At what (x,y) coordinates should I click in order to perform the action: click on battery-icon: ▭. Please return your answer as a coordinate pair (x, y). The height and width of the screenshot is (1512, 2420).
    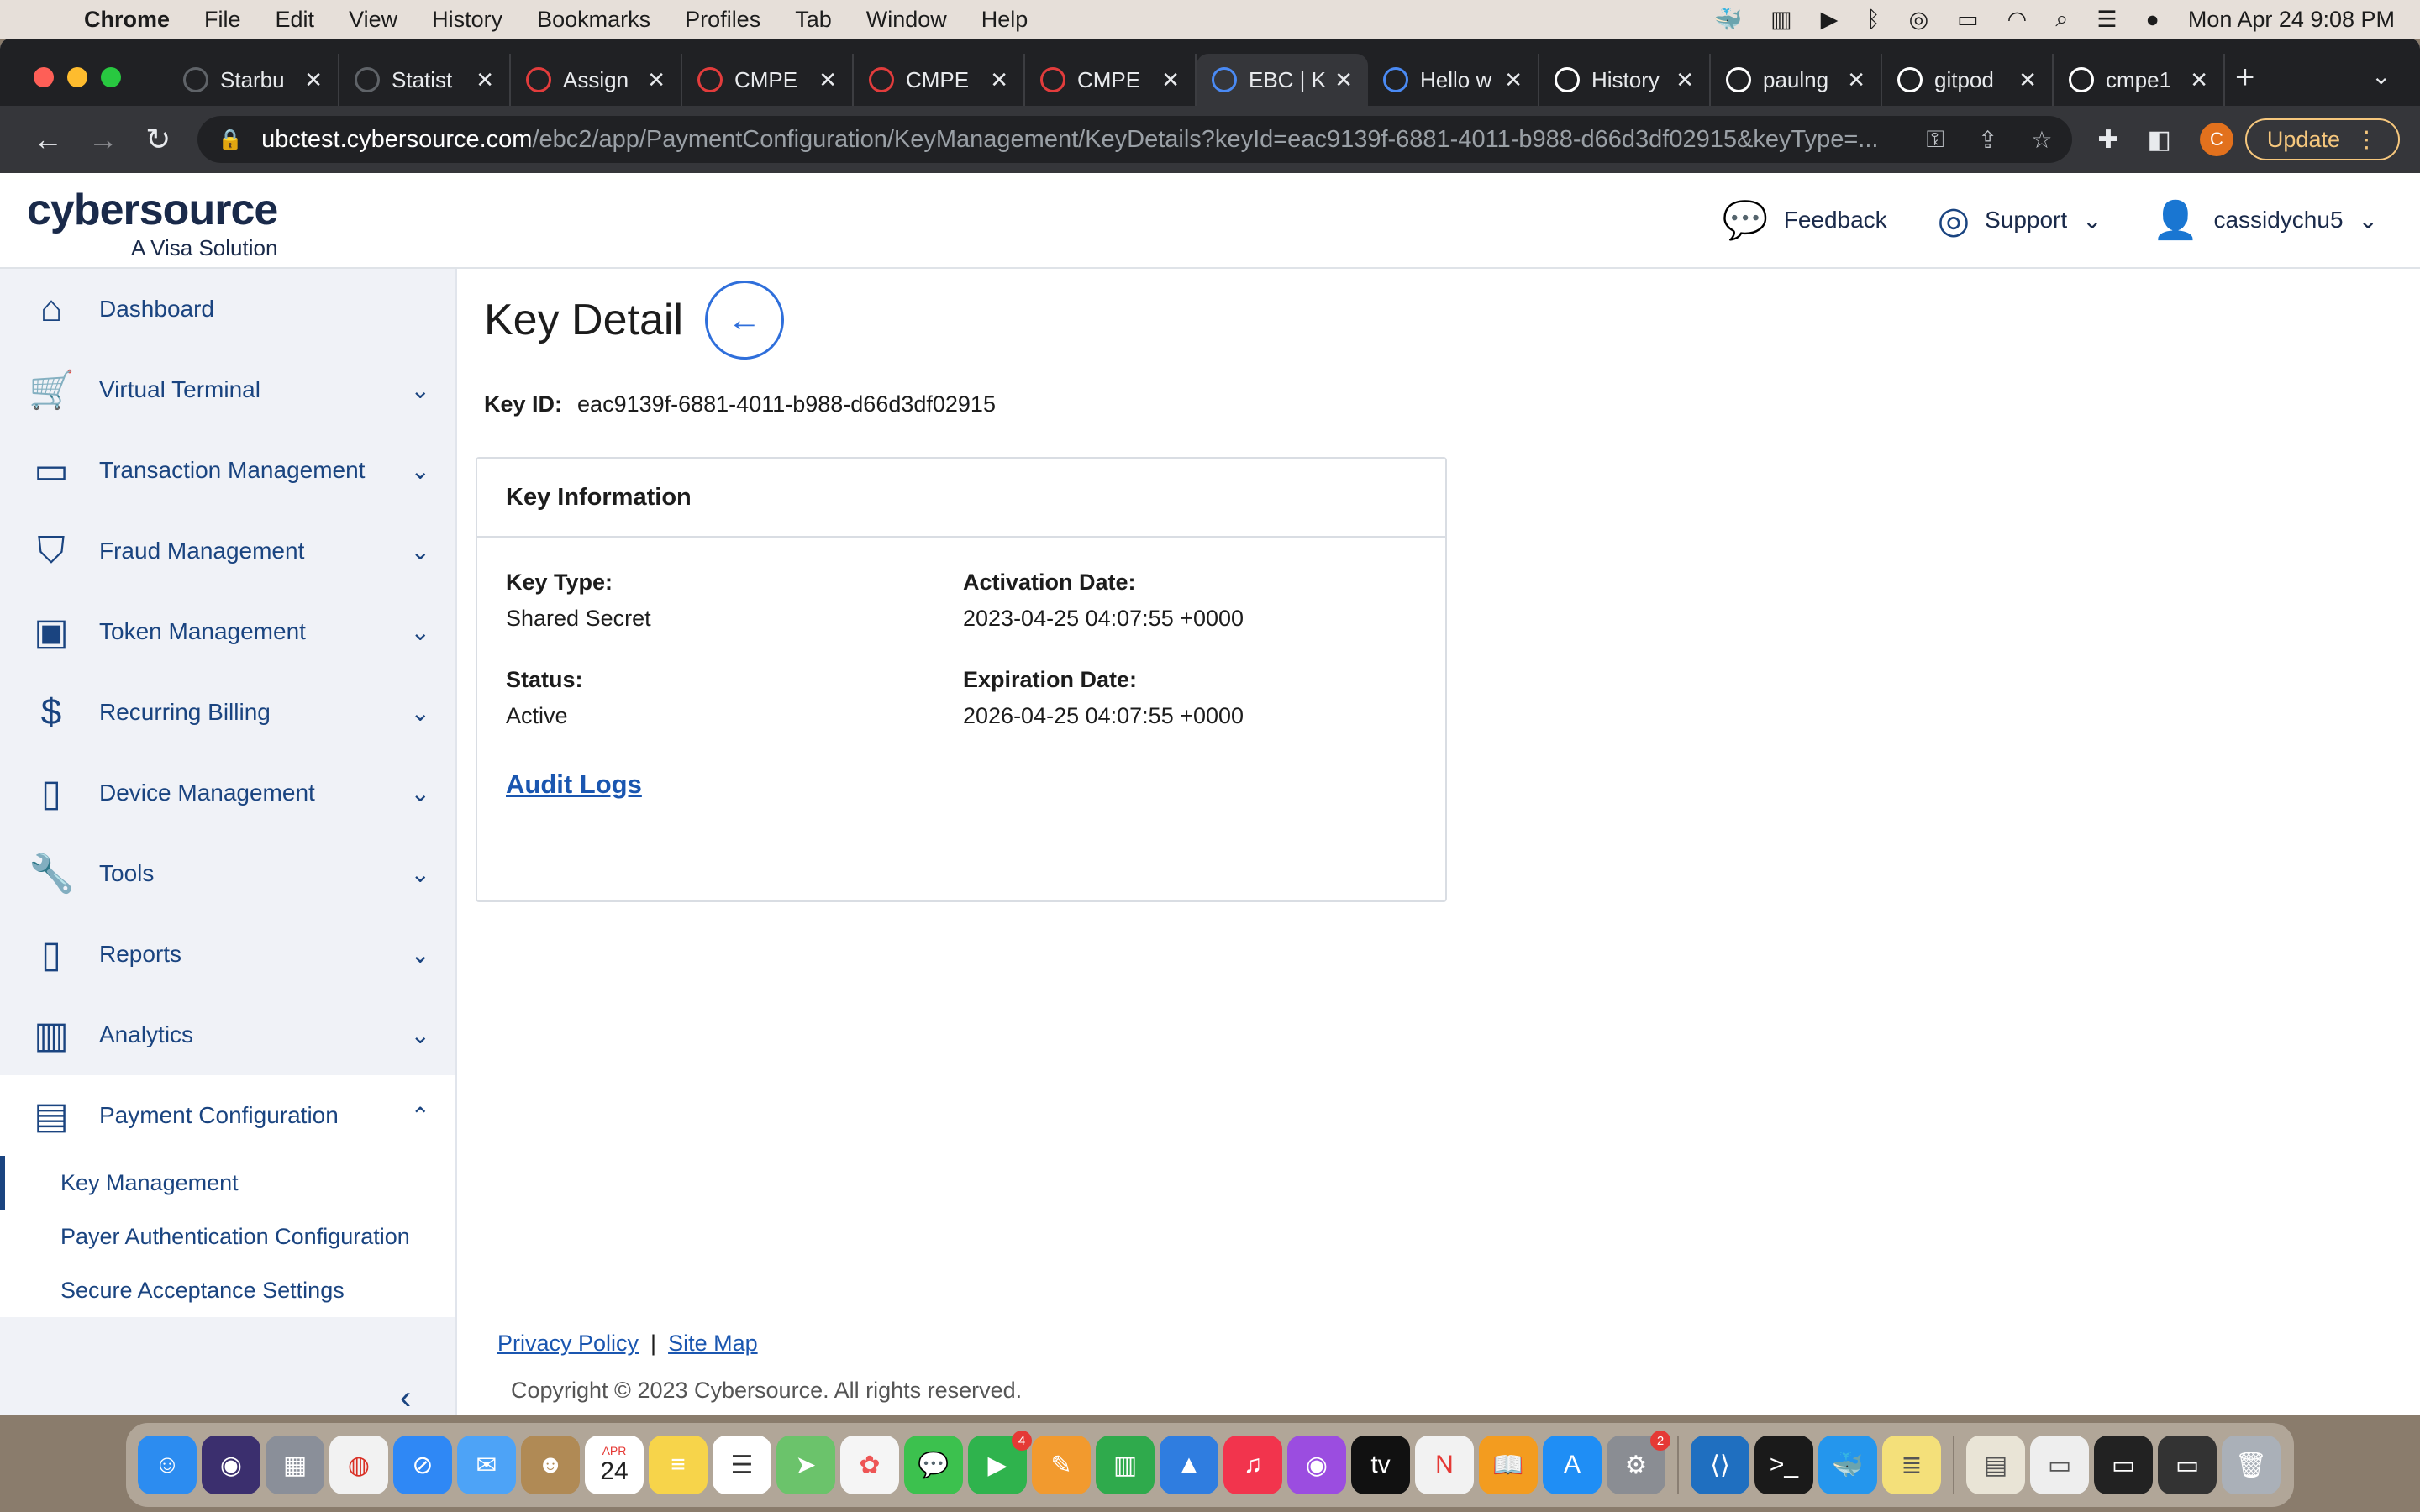
    Looking at the image, I should click on (1968, 20).